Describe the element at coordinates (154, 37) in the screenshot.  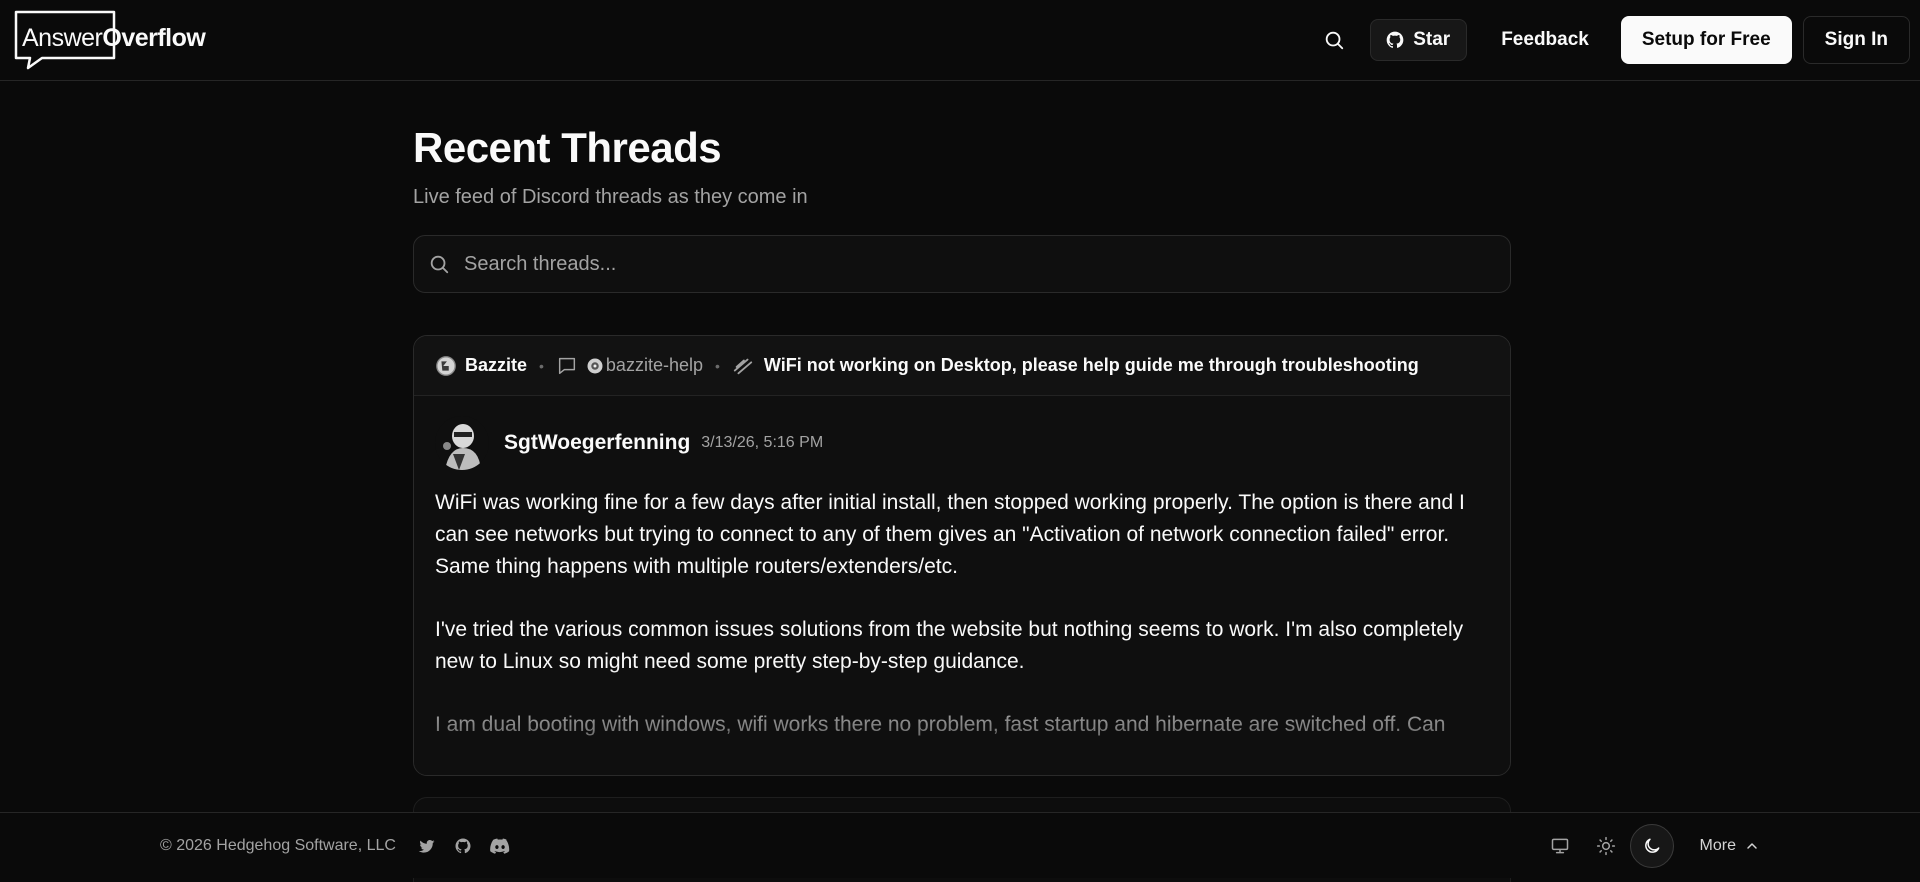
I see `logo-overflow: Overflow` at that location.